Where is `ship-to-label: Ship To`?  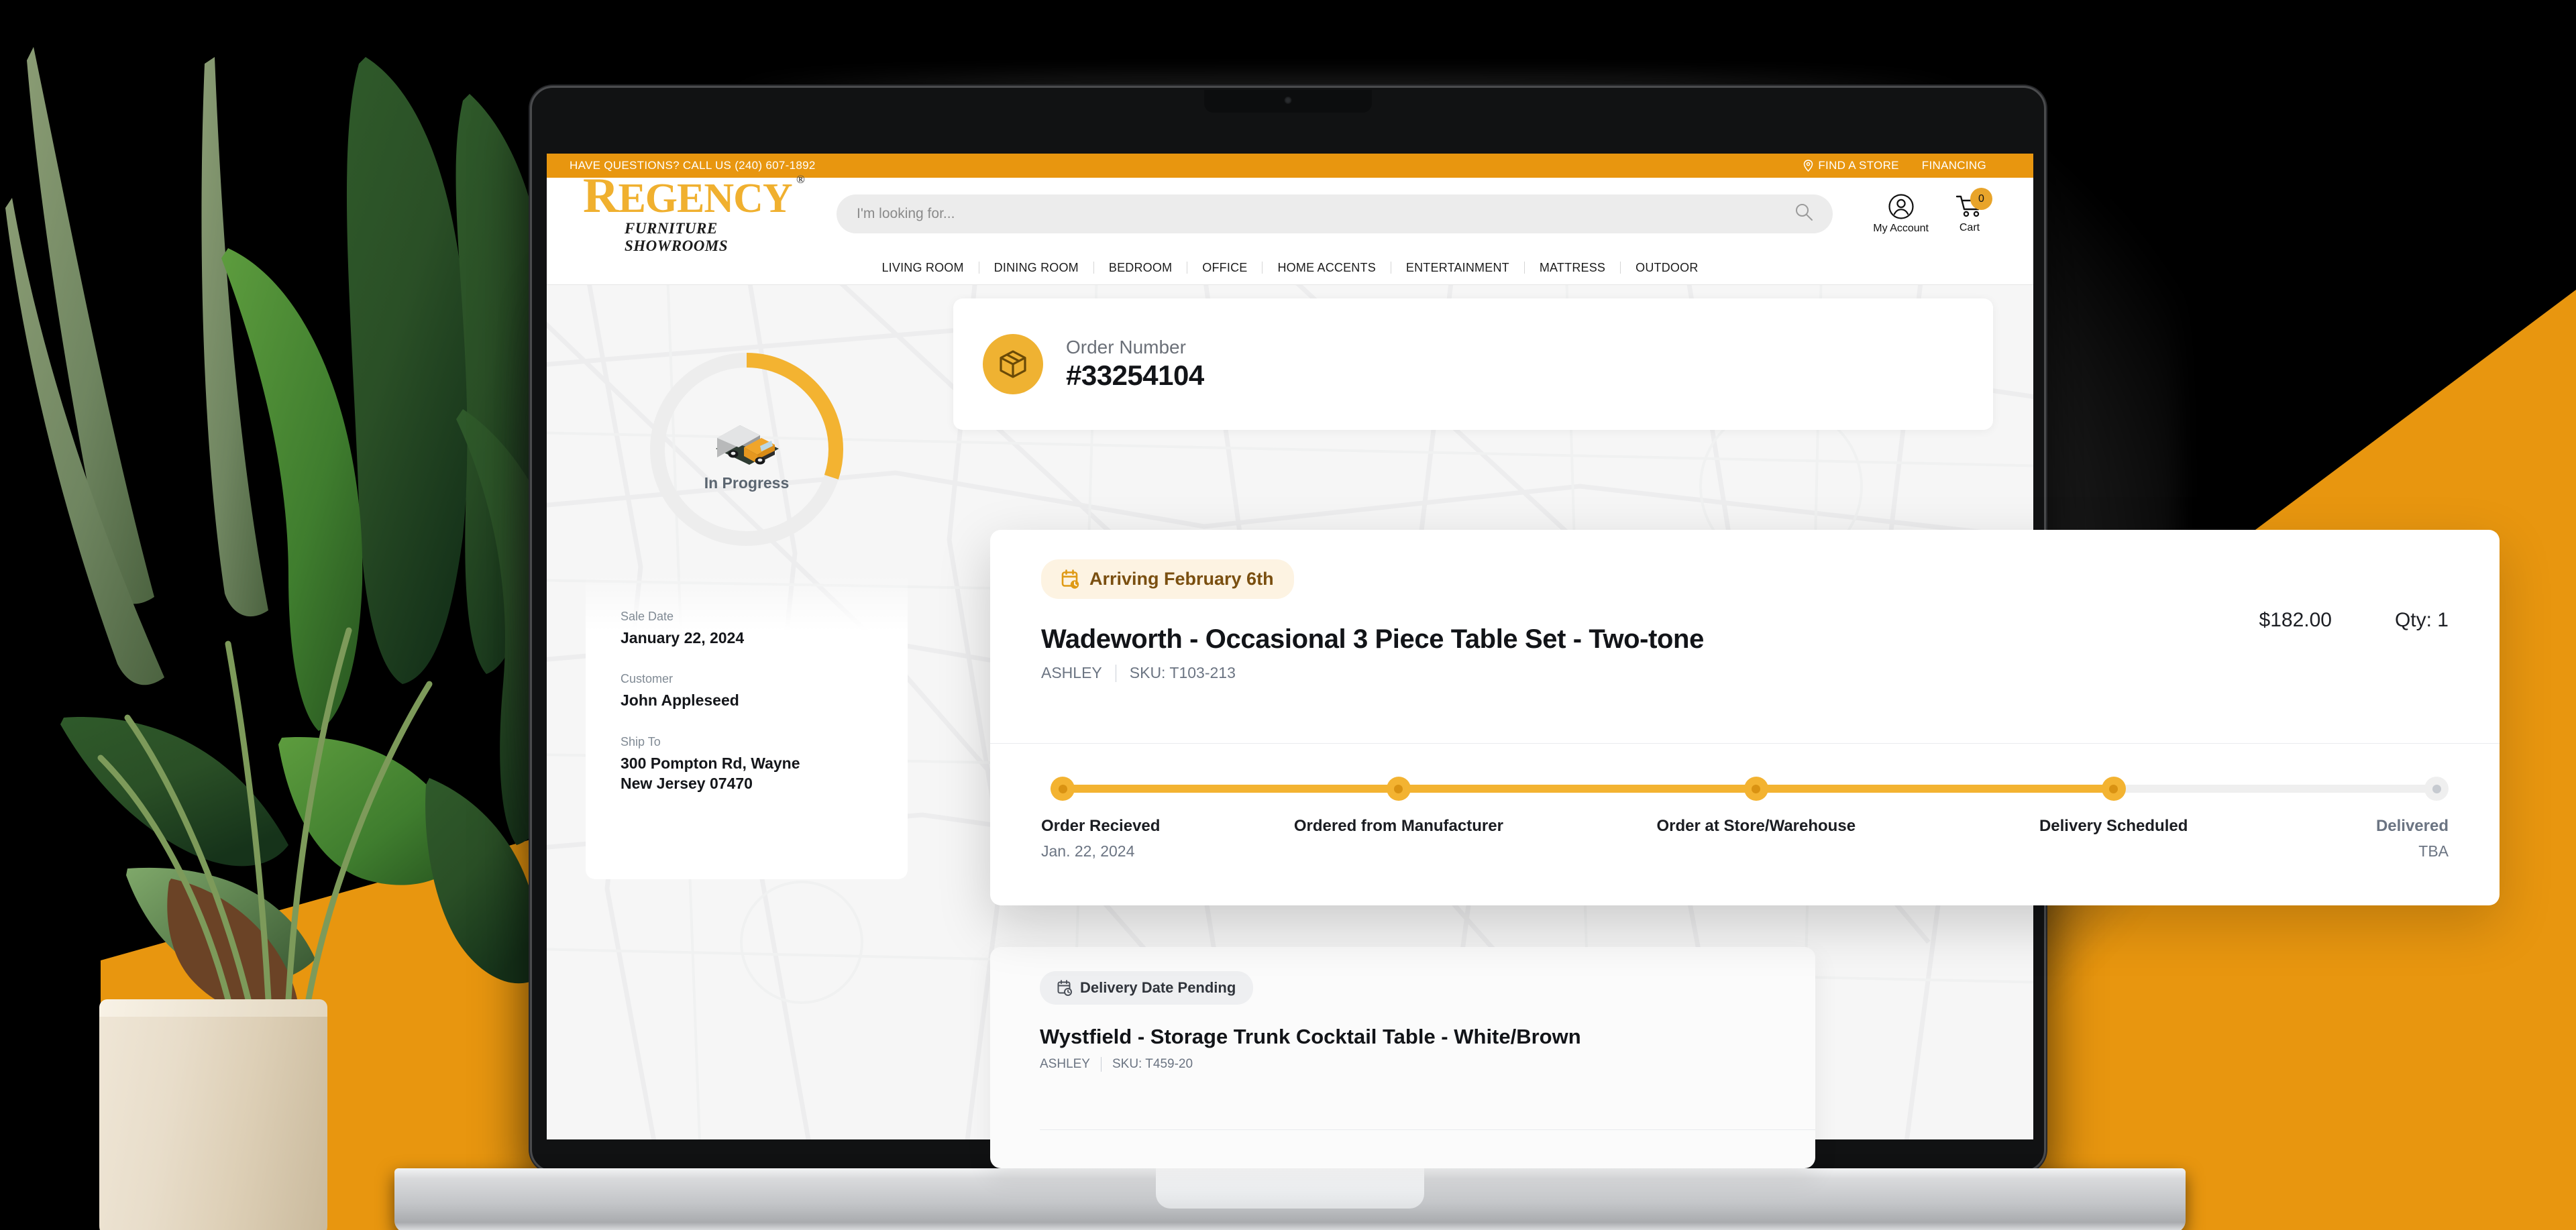
ship-to-label: Ship To is located at coordinates (641, 741).